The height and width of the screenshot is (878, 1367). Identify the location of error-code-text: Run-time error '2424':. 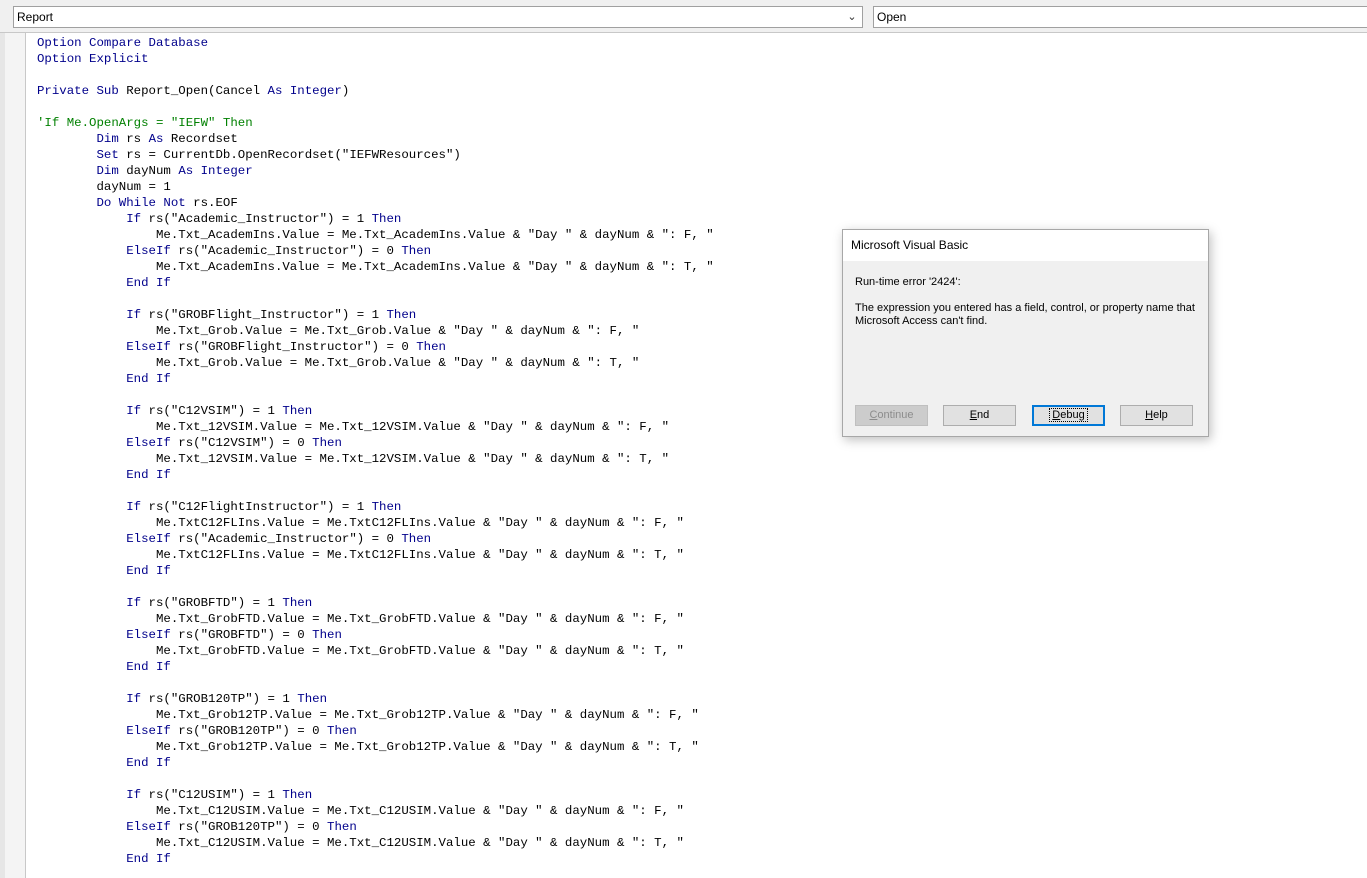
(908, 282).